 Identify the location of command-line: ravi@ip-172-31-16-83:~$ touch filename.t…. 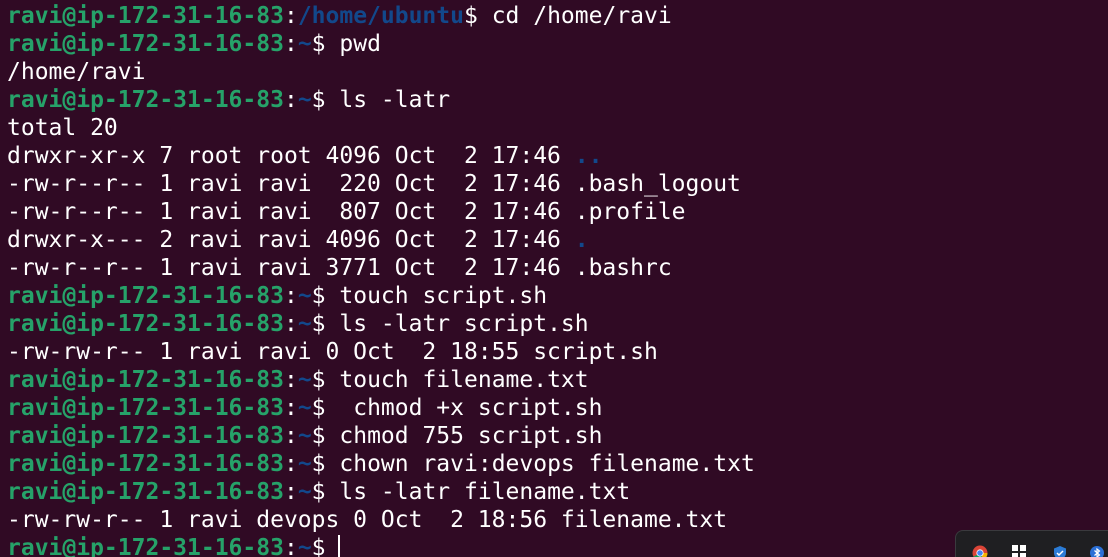
(557, 380).